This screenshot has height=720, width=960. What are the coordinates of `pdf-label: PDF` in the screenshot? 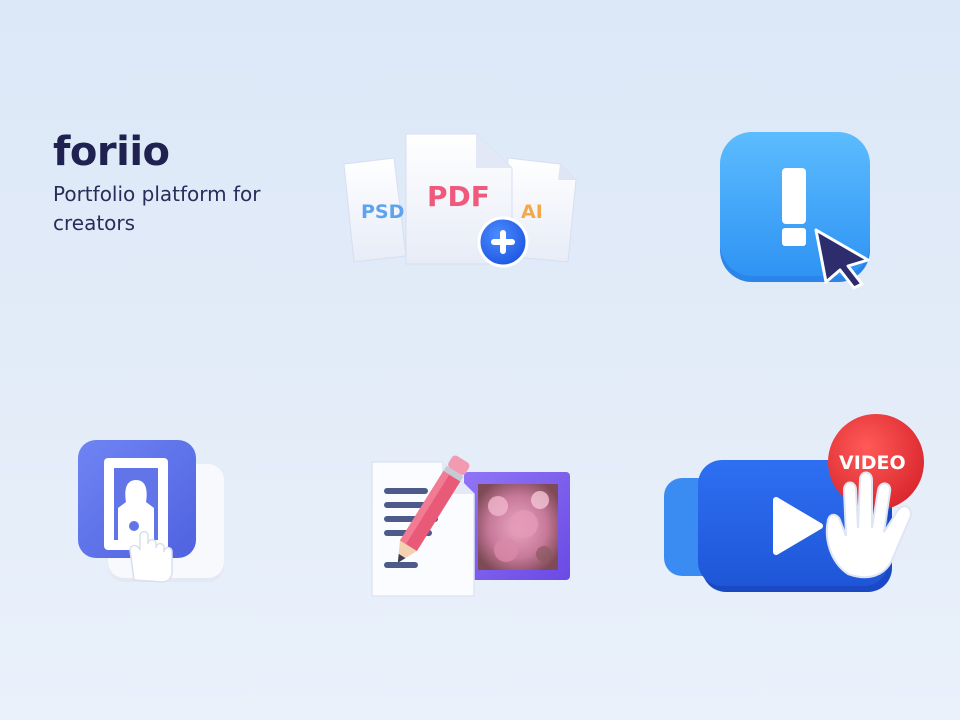 It's located at (458, 196).